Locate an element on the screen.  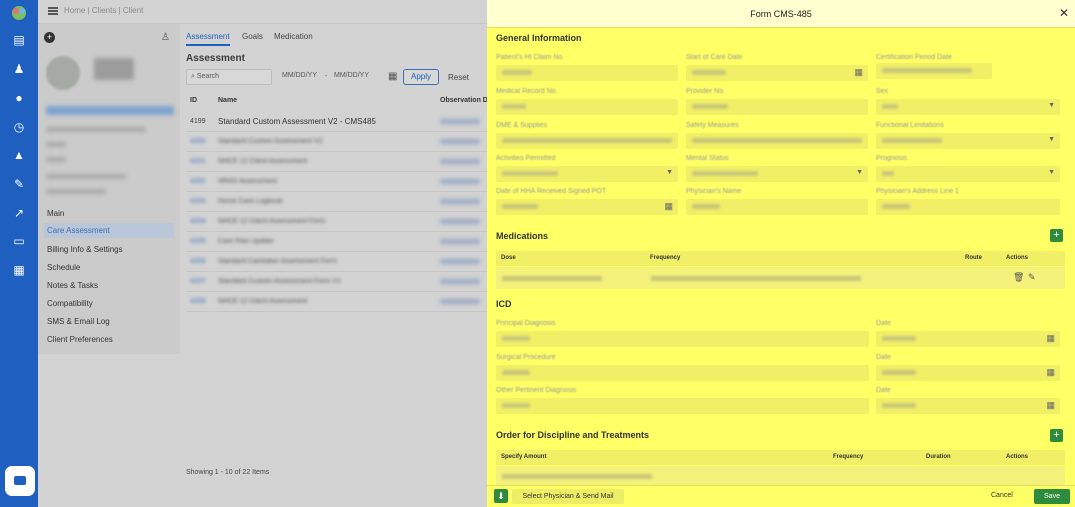
sidebar-item-billing: Billing Info & Settings is located at coordinates (85, 249).